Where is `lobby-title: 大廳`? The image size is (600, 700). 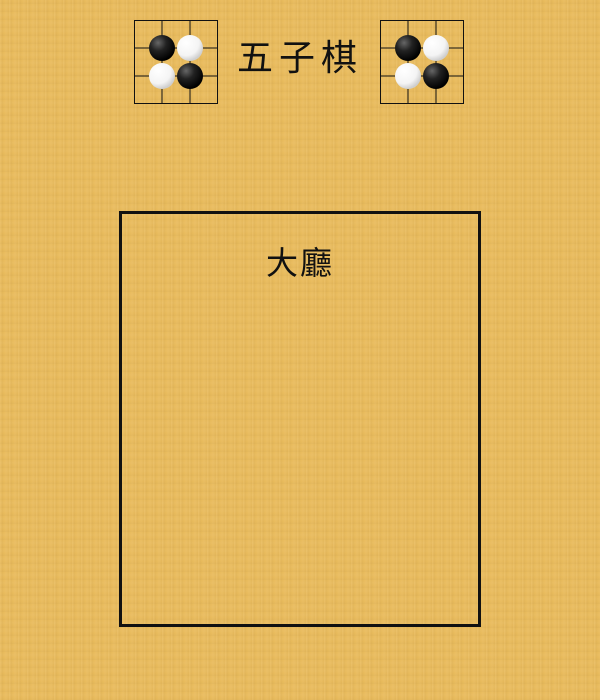 lobby-title: 大廳 is located at coordinates (299, 263).